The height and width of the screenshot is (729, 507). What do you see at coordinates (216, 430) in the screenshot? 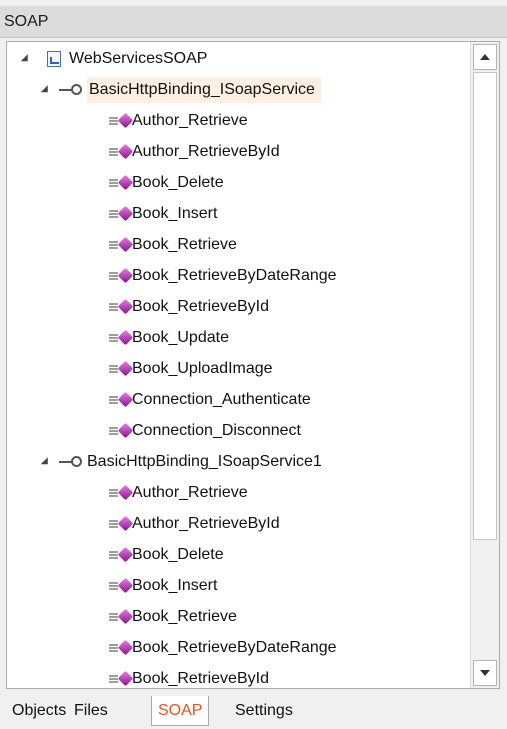
I see `method-label: Connection_Disconnect` at bounding box center [216, 430].